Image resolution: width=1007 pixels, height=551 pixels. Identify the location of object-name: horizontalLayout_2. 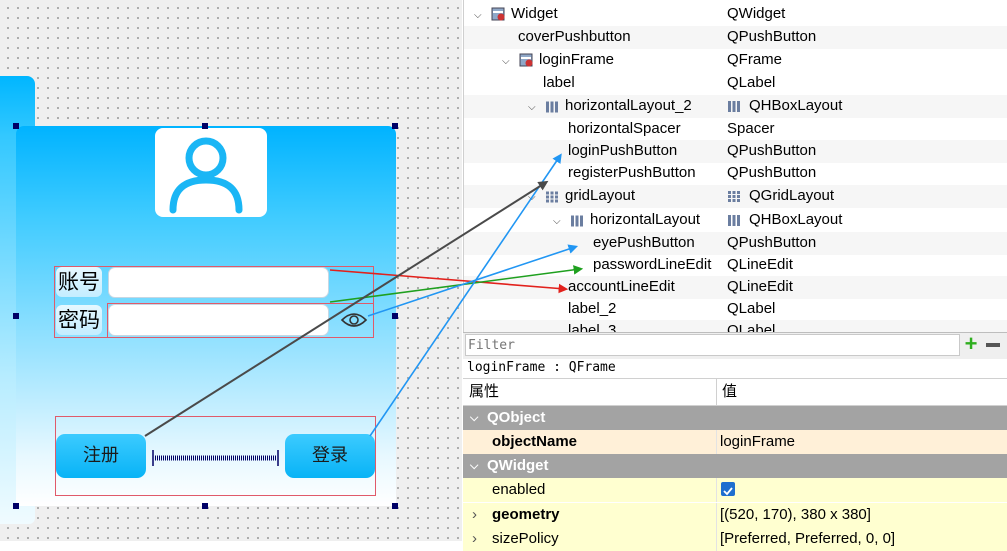
(628, 105).